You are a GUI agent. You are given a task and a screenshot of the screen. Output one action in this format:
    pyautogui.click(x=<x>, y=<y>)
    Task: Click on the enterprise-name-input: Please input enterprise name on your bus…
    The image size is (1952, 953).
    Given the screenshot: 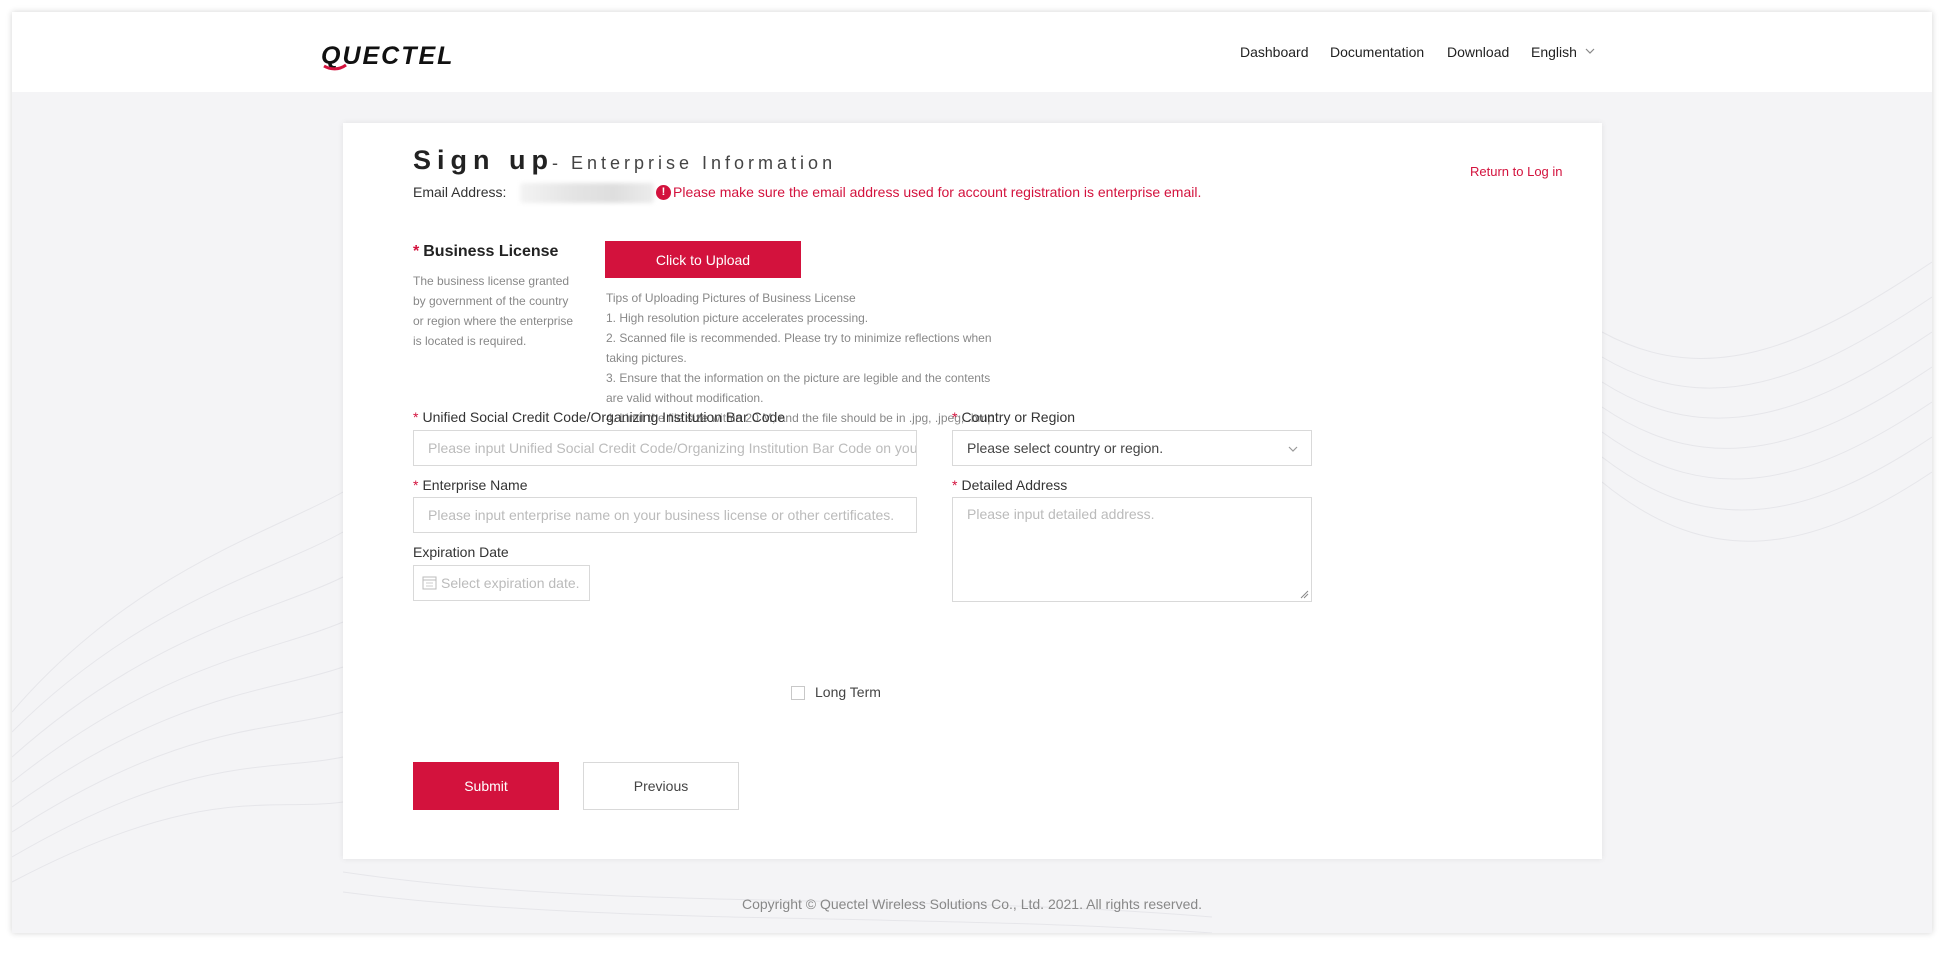 What is the action you would take?
    pyautogui.click(x=665, y=515)
    